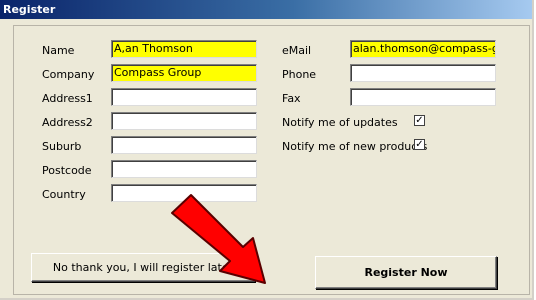  I want to click on address2-label: Address2, so click(67, 122).